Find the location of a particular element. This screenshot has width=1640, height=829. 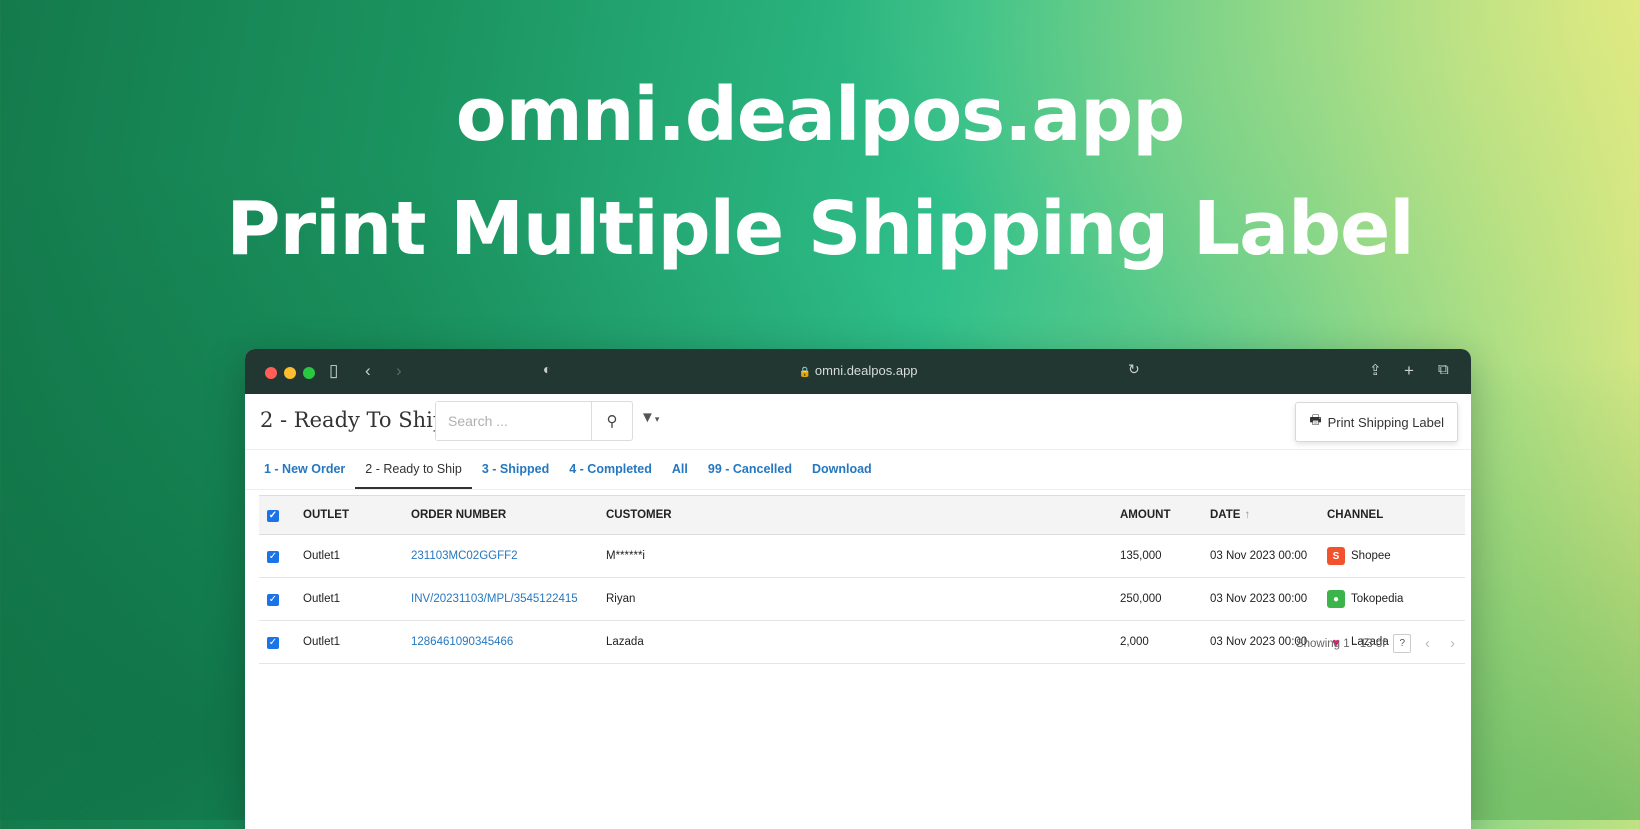

reload-icon: ↻ is located at coordinates (1134, 369).